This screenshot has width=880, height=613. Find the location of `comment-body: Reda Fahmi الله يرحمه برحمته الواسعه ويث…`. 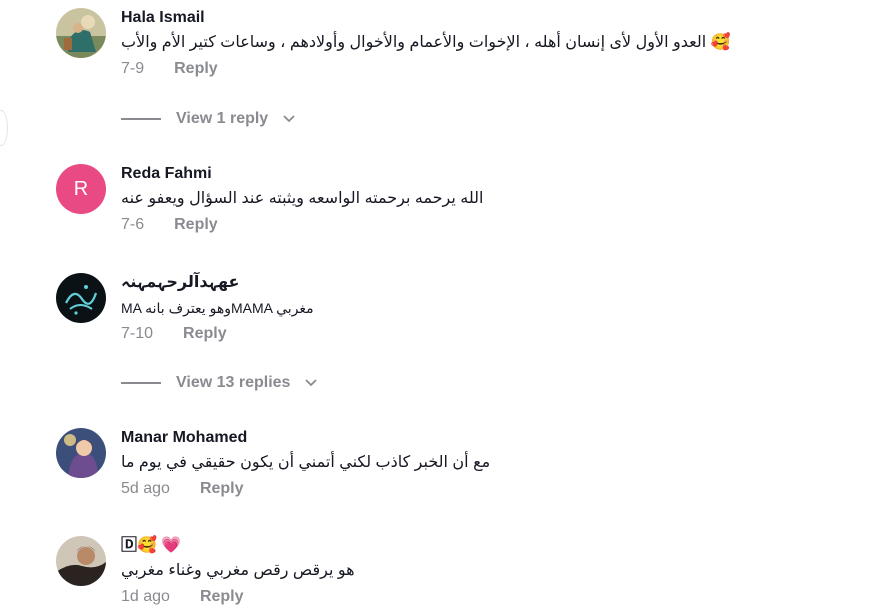

comment-body: Reda Fahmi الله يرحمه برحمته الواسعه ويث… is located at coordinates (481, 199).